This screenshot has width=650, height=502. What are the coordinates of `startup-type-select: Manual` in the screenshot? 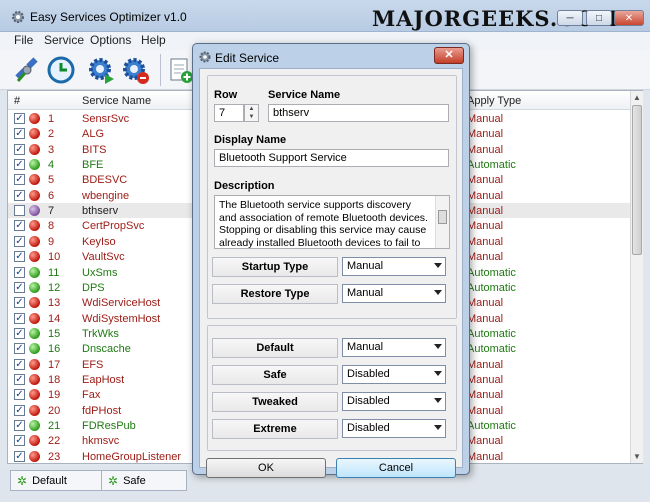 It's located at (394, 266).